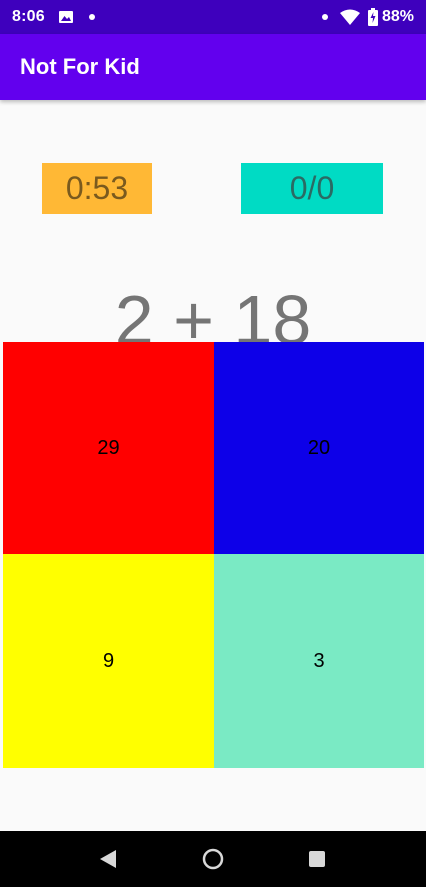 The height and width of the screenshot is (887, 426). I want to click on photo-icon, so click(66, 17).